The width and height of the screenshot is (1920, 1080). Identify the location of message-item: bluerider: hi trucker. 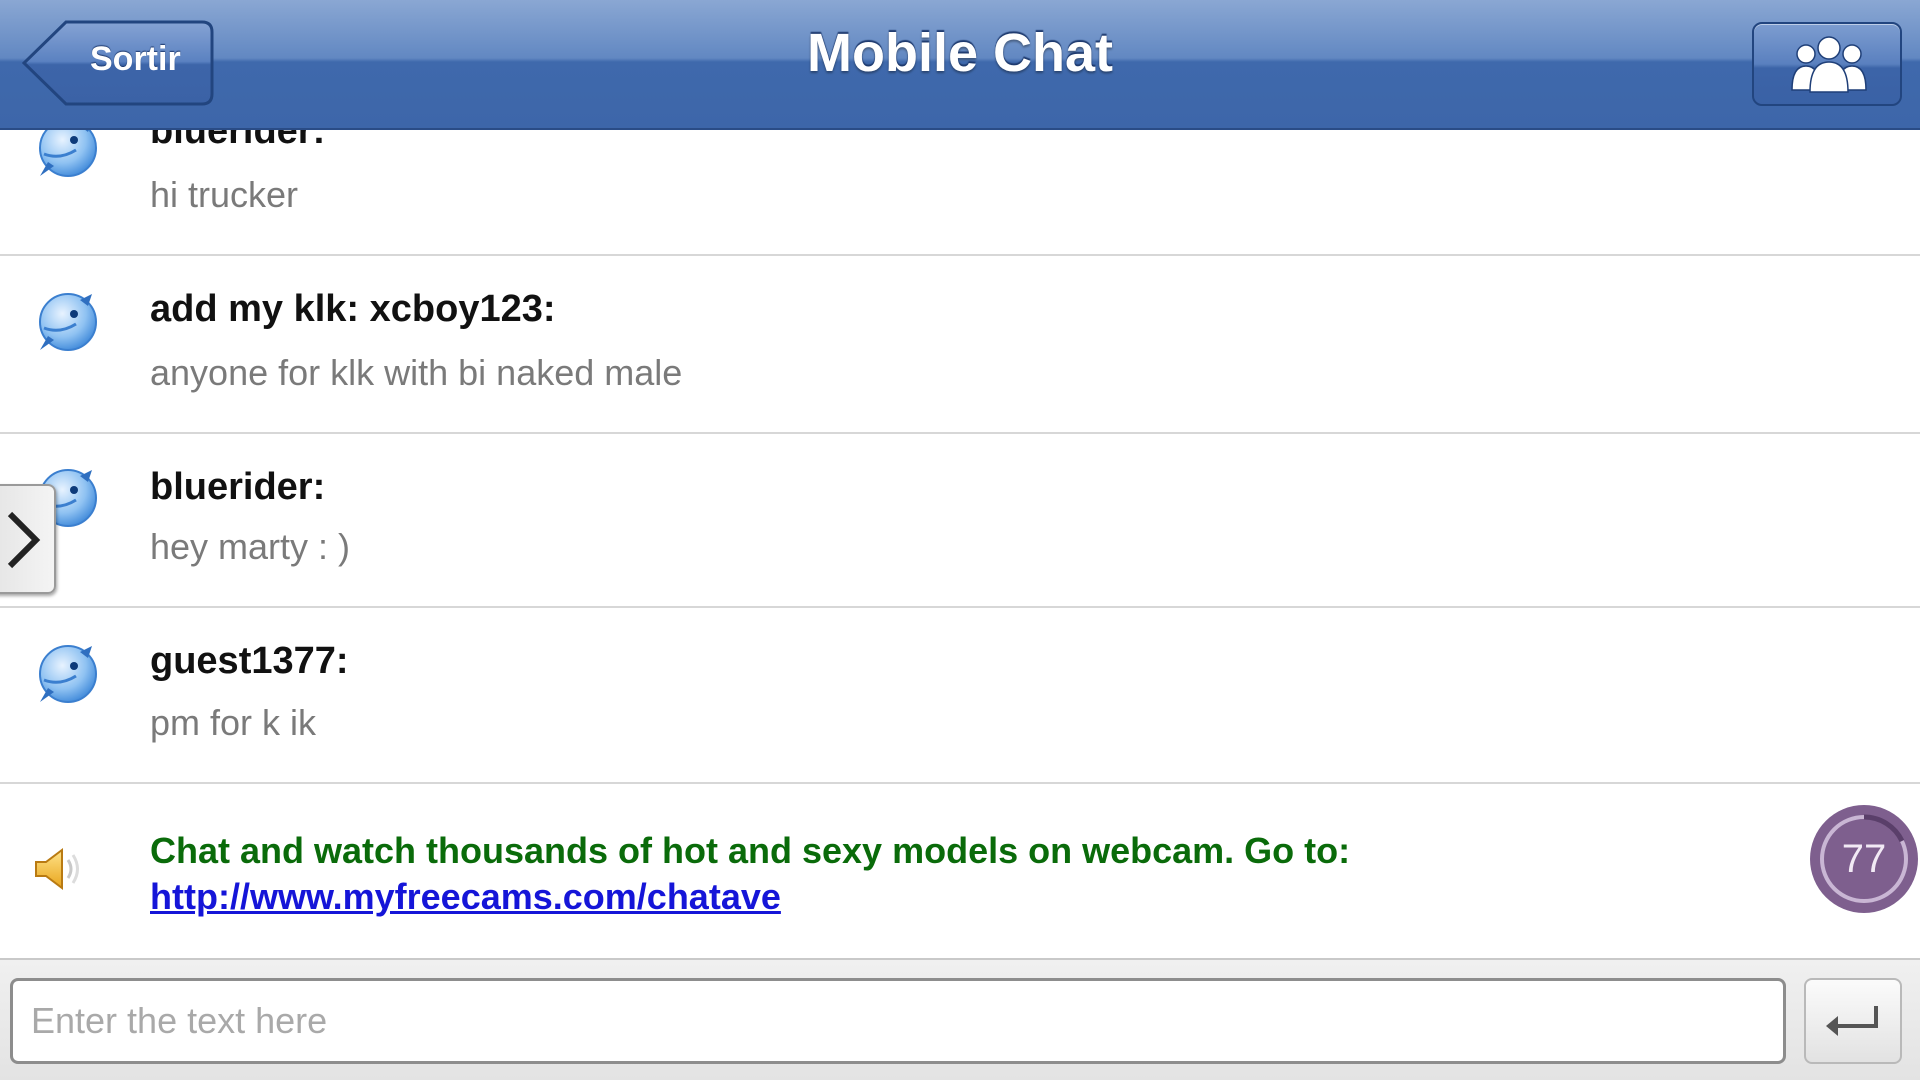
(960, 193).